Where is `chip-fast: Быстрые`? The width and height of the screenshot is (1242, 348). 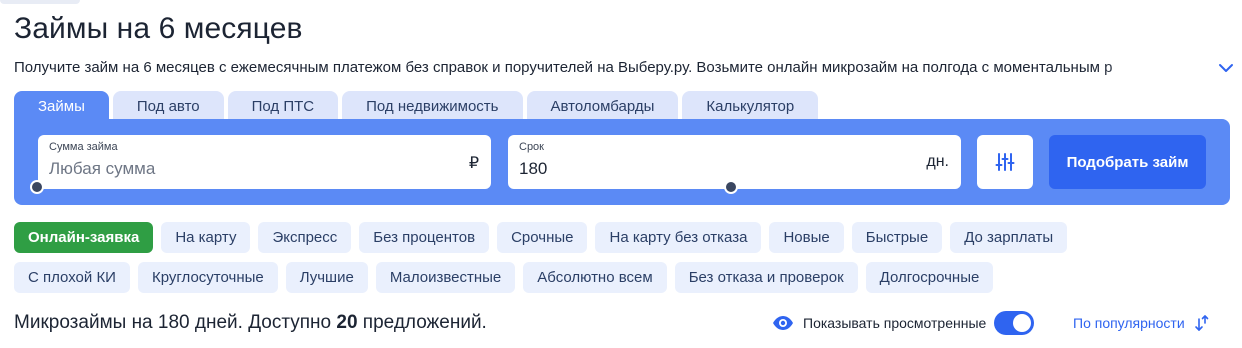
chip-fast: Быстрые is located at coordinates (897, 237).